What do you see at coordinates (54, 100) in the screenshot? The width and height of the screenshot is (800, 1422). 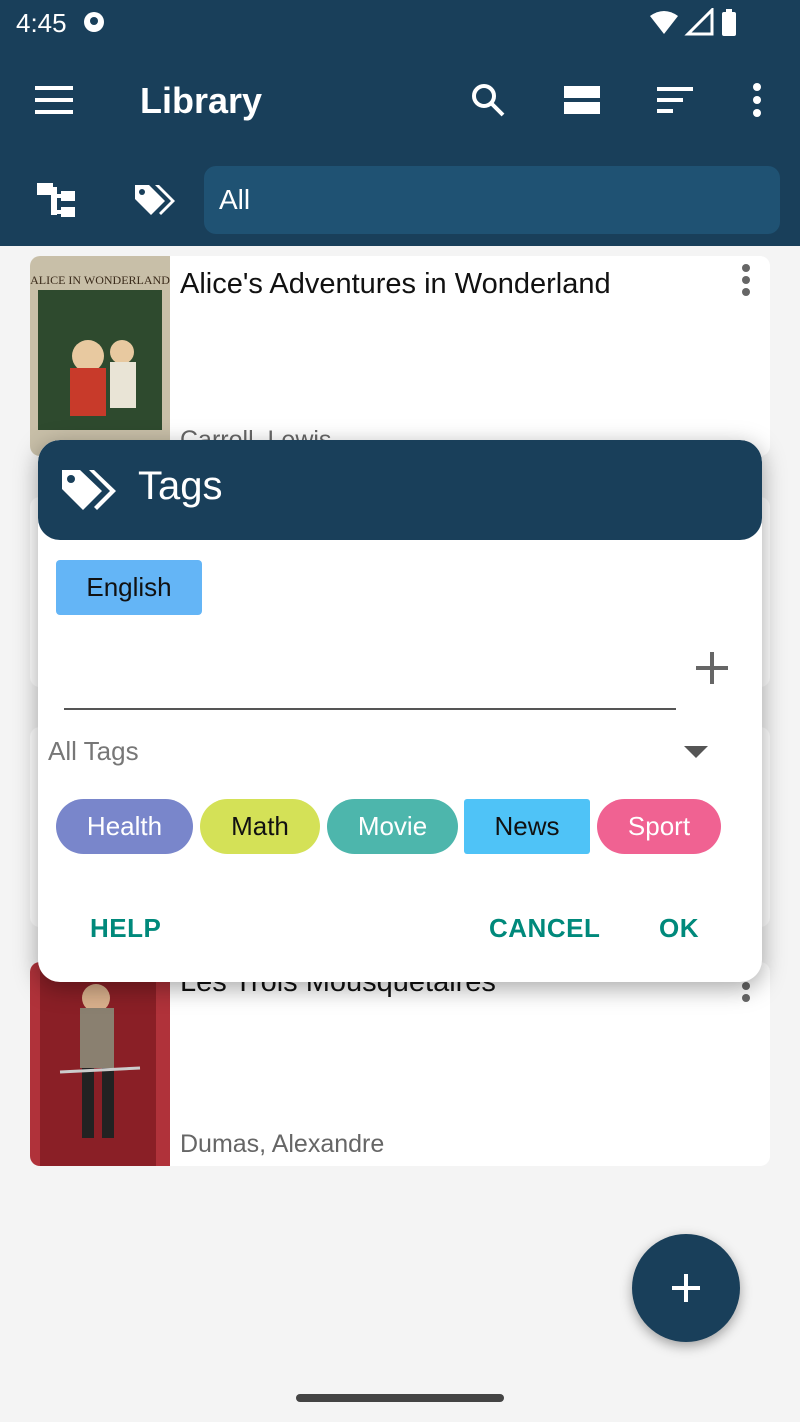 I see `menu-icon` at bounding box center [54, 100].